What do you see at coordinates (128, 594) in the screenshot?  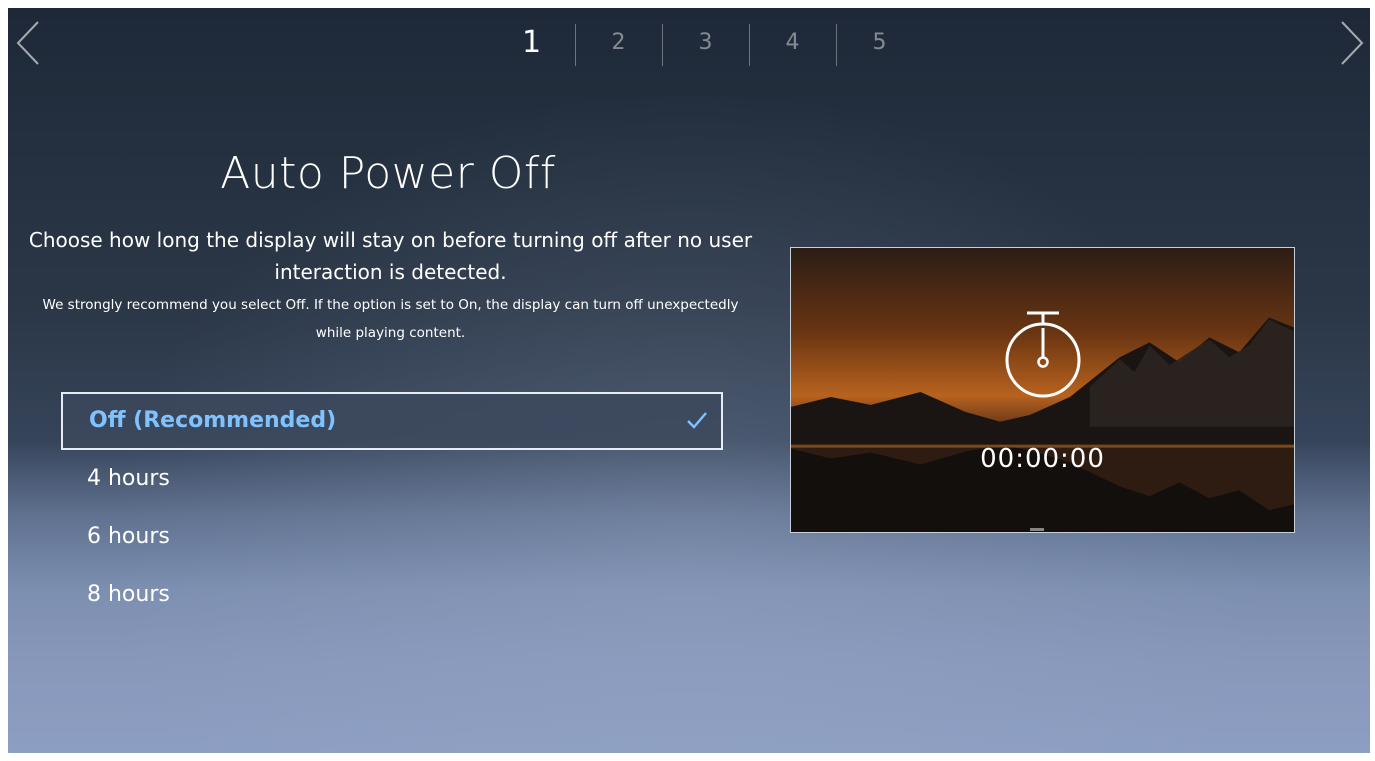 I see `option-label: 8 hours` at bounding box center [128, 594].